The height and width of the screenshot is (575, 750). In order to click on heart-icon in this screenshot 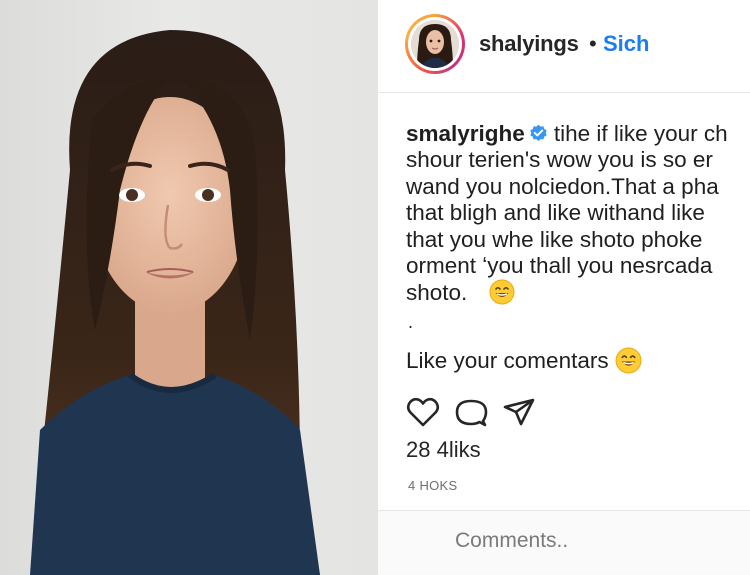, I will do `click(423, 412)`.